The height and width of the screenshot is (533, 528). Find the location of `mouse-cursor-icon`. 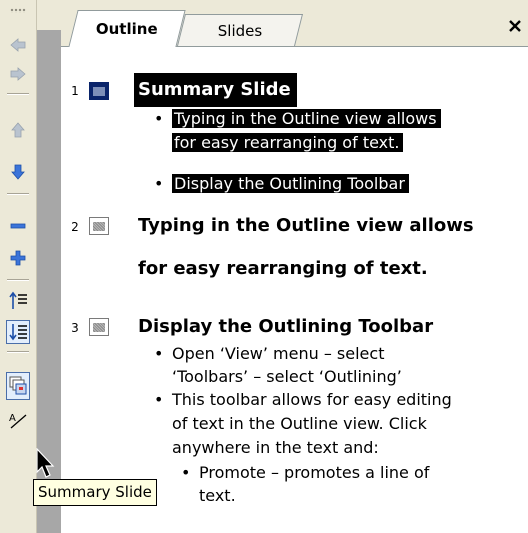

mouse-cursor-icon is located at coordinates (45, 463).